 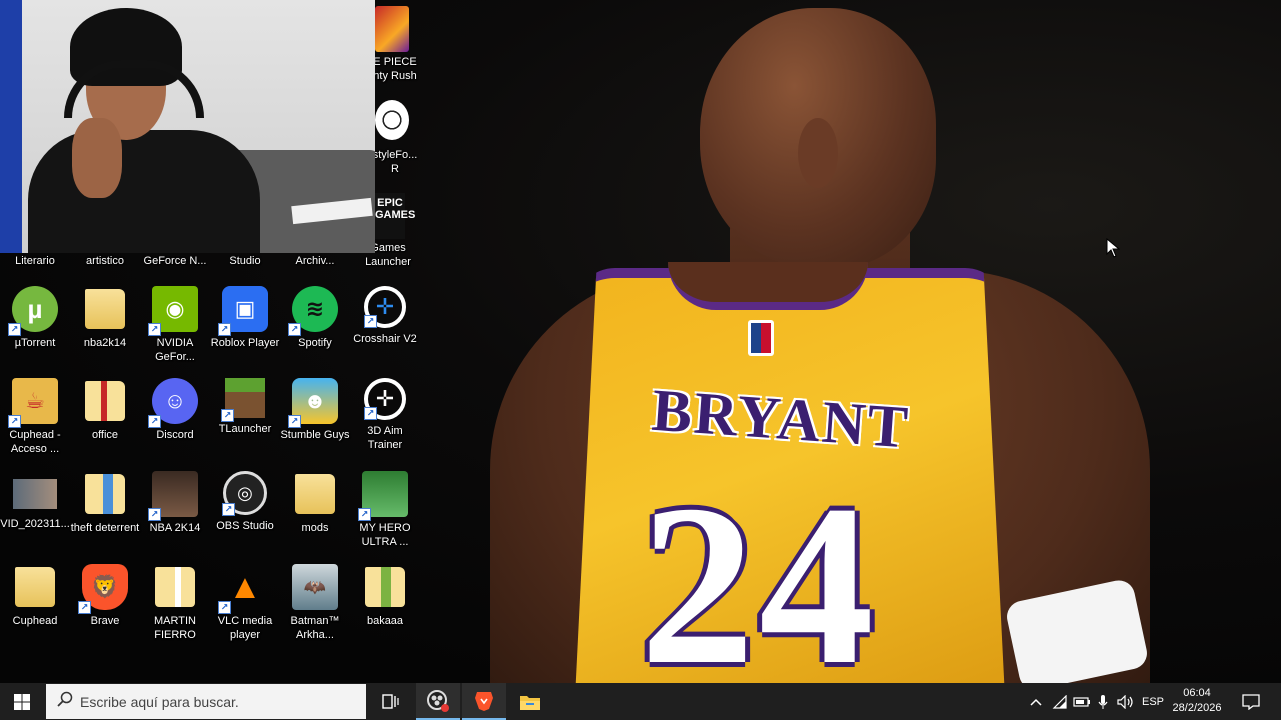 What do you see at coordinates (105, 621) in the screenshot?
I see `desktop-icon-label: Brave` at bounding box center [105, 621].